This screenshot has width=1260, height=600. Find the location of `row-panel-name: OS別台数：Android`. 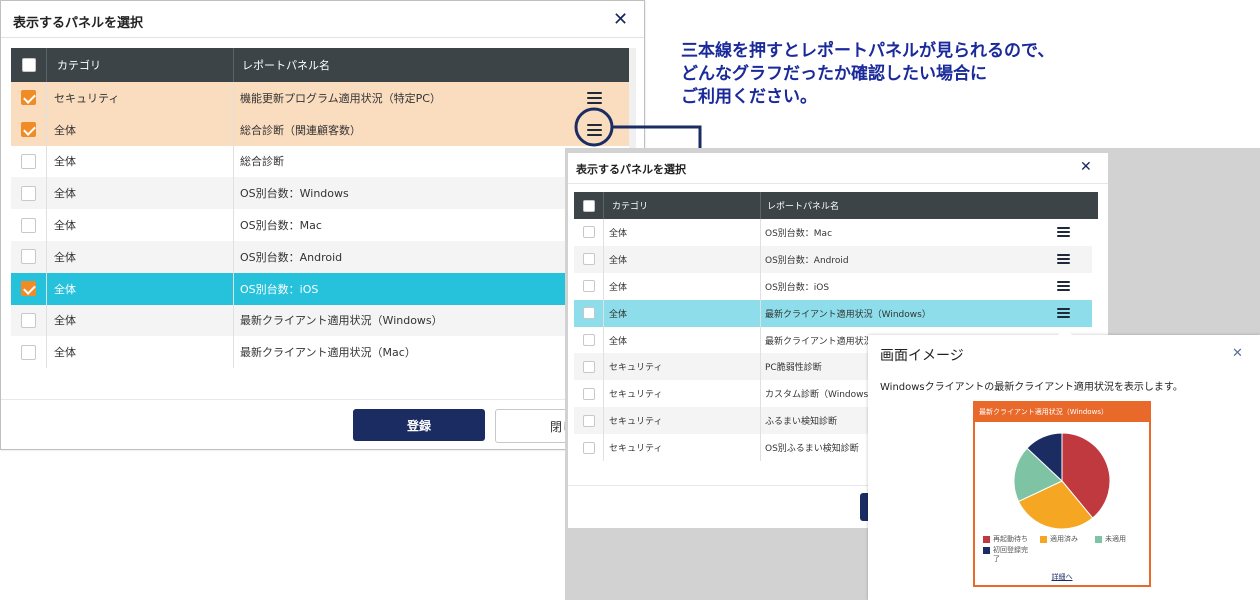

row-panel-name: OS別台数：Android is located at coordinates (807, 260).